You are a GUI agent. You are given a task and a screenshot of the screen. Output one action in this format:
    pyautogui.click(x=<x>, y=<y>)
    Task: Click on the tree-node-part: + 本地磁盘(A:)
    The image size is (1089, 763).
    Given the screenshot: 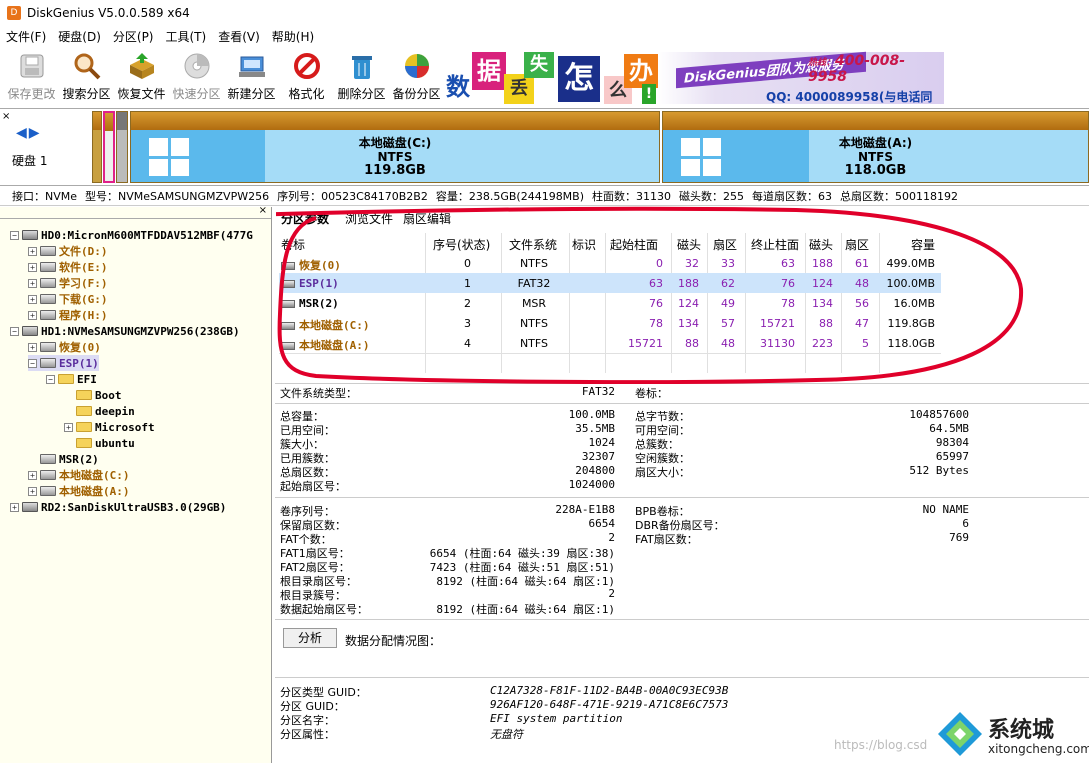 What is the action you would take?
    pyautogui.click(x=79, y=491)
    